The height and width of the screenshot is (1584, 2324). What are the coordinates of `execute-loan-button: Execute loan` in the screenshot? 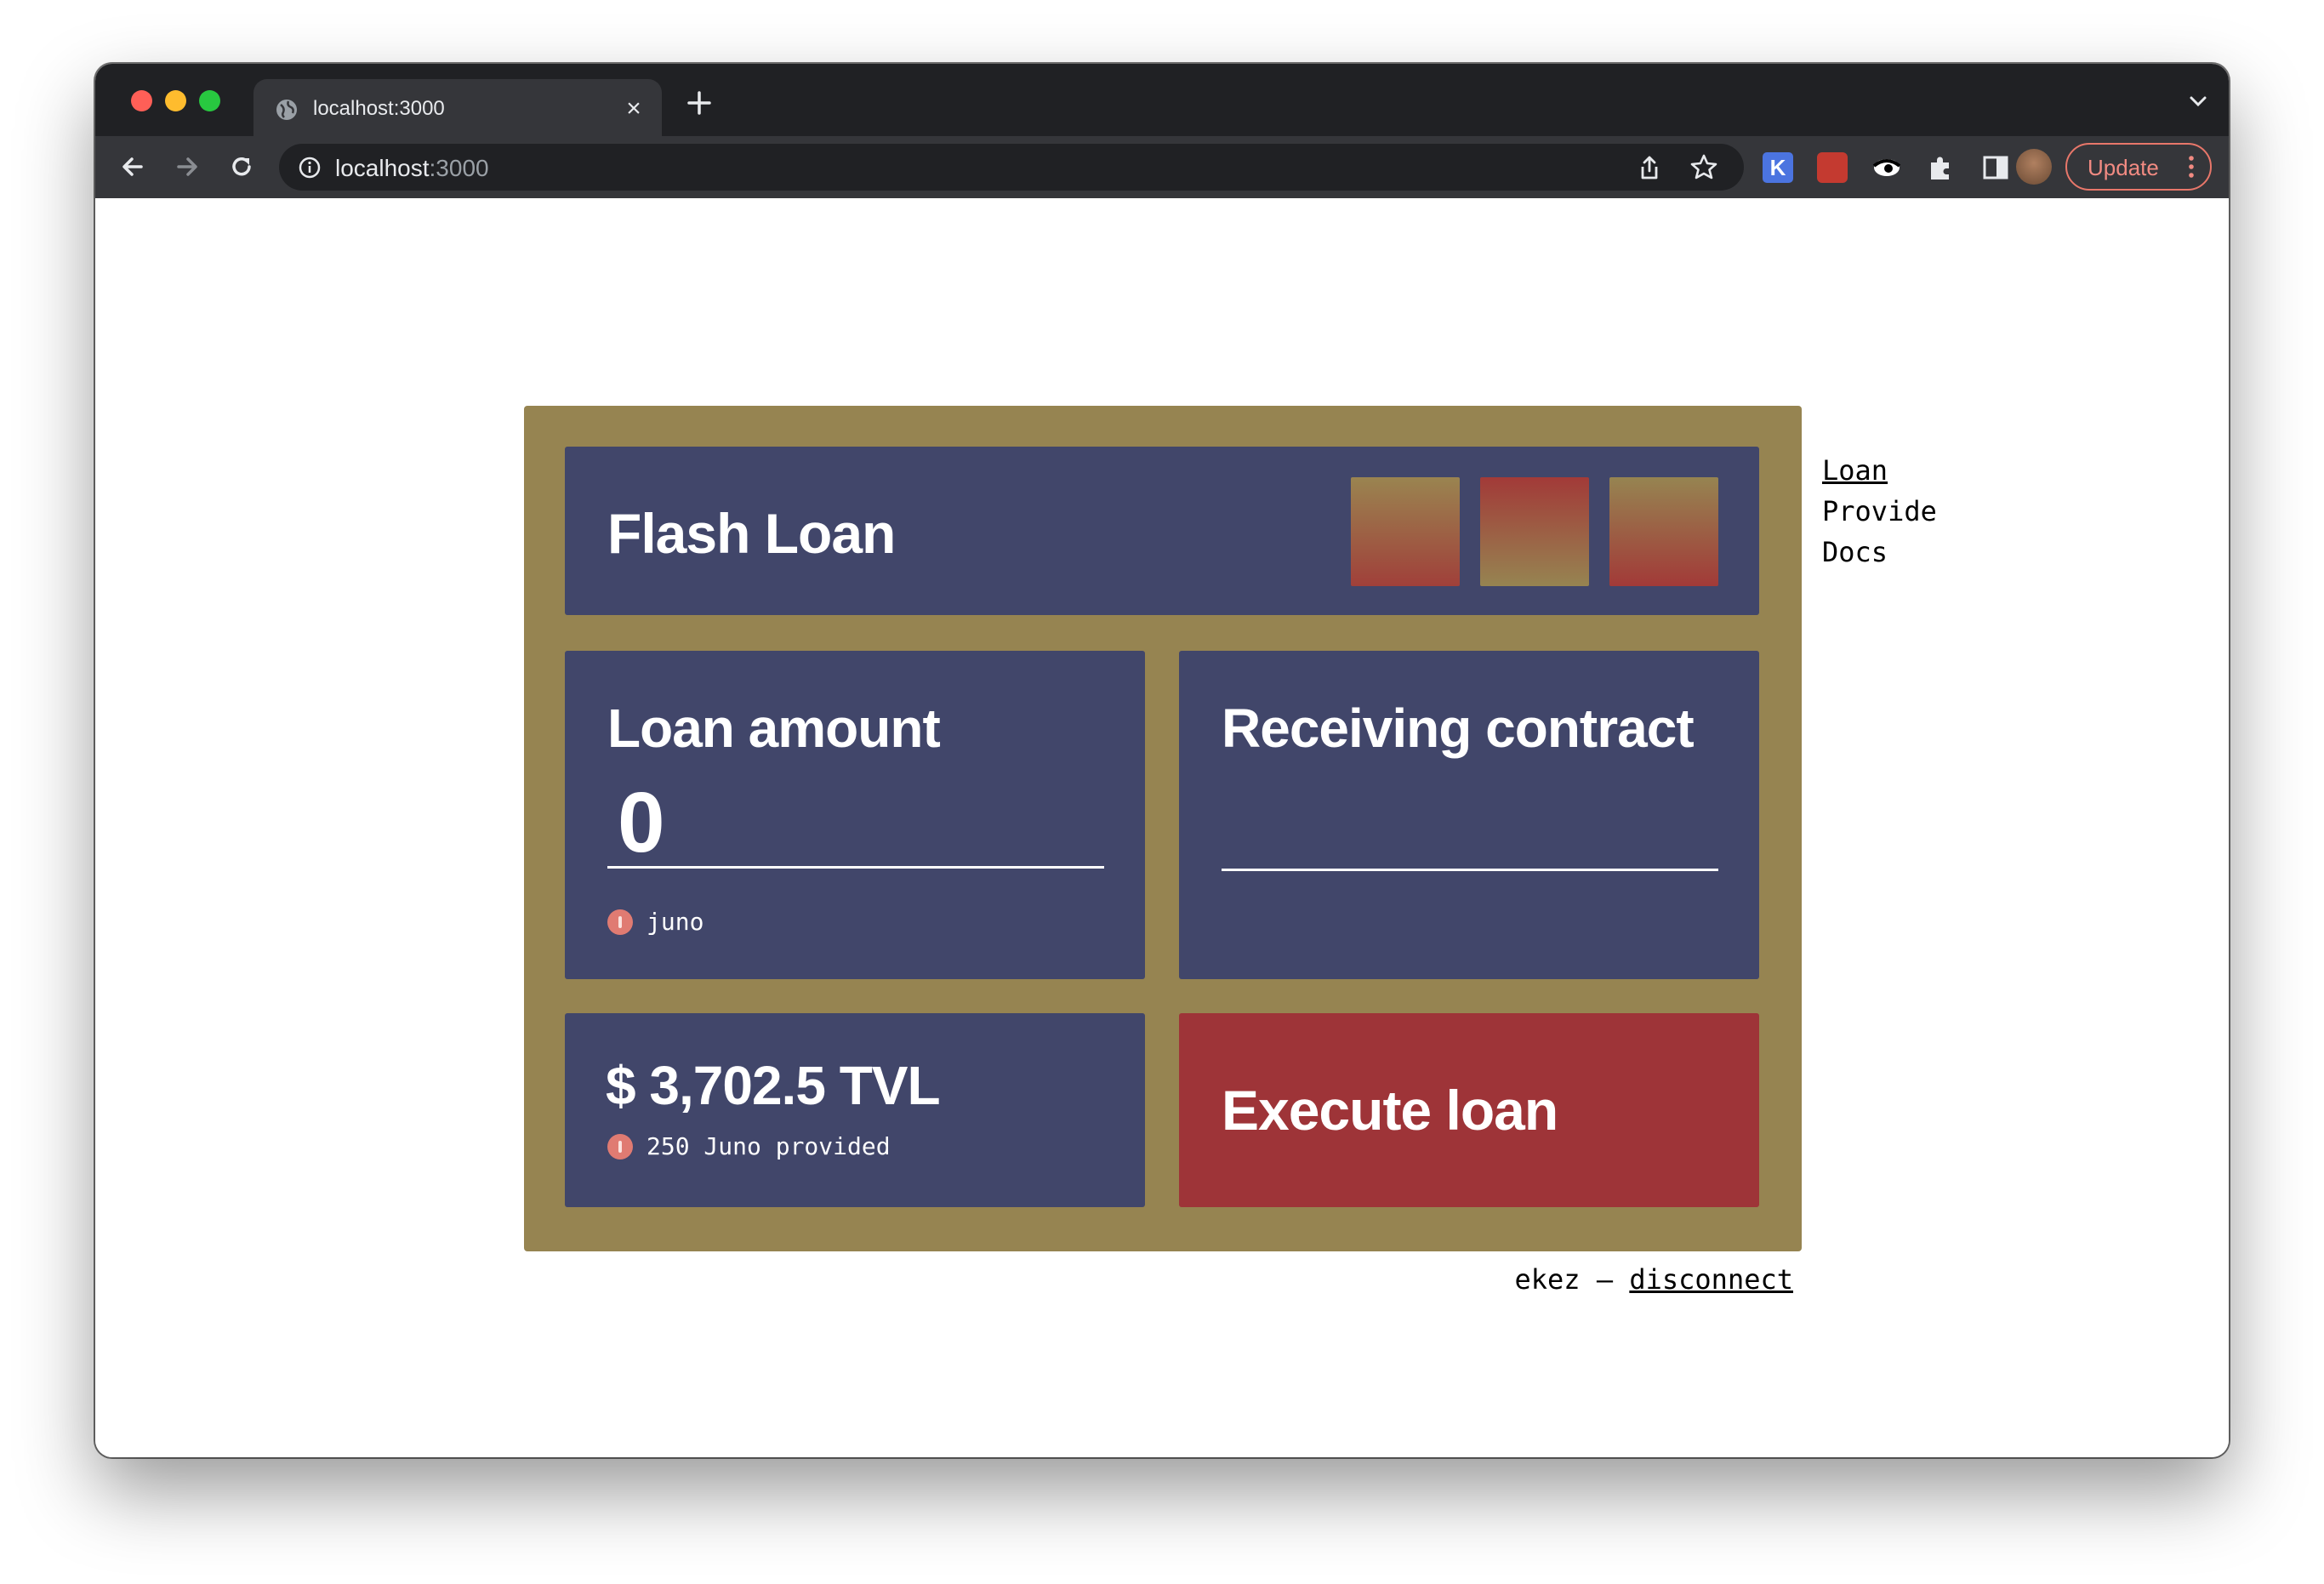 It's located at (1469, 1110).